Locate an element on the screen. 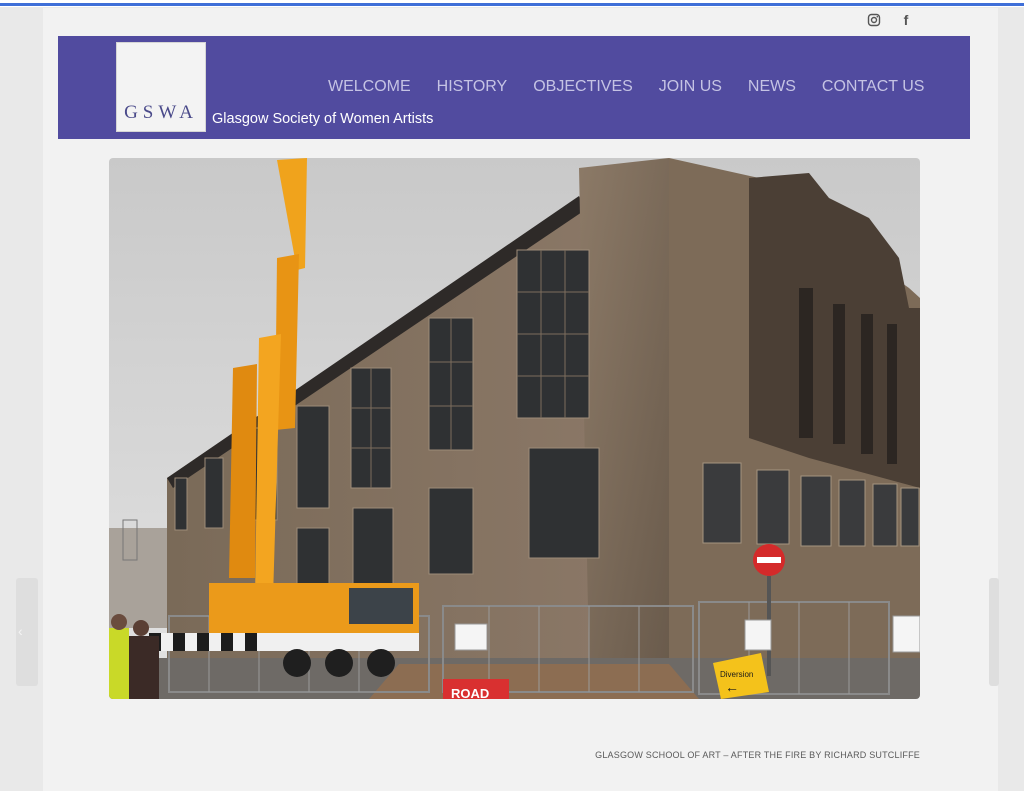 The height and width of the screenshot is (791, 1024). nav-join-us: JOIN US is located at coordinates (690, 87).